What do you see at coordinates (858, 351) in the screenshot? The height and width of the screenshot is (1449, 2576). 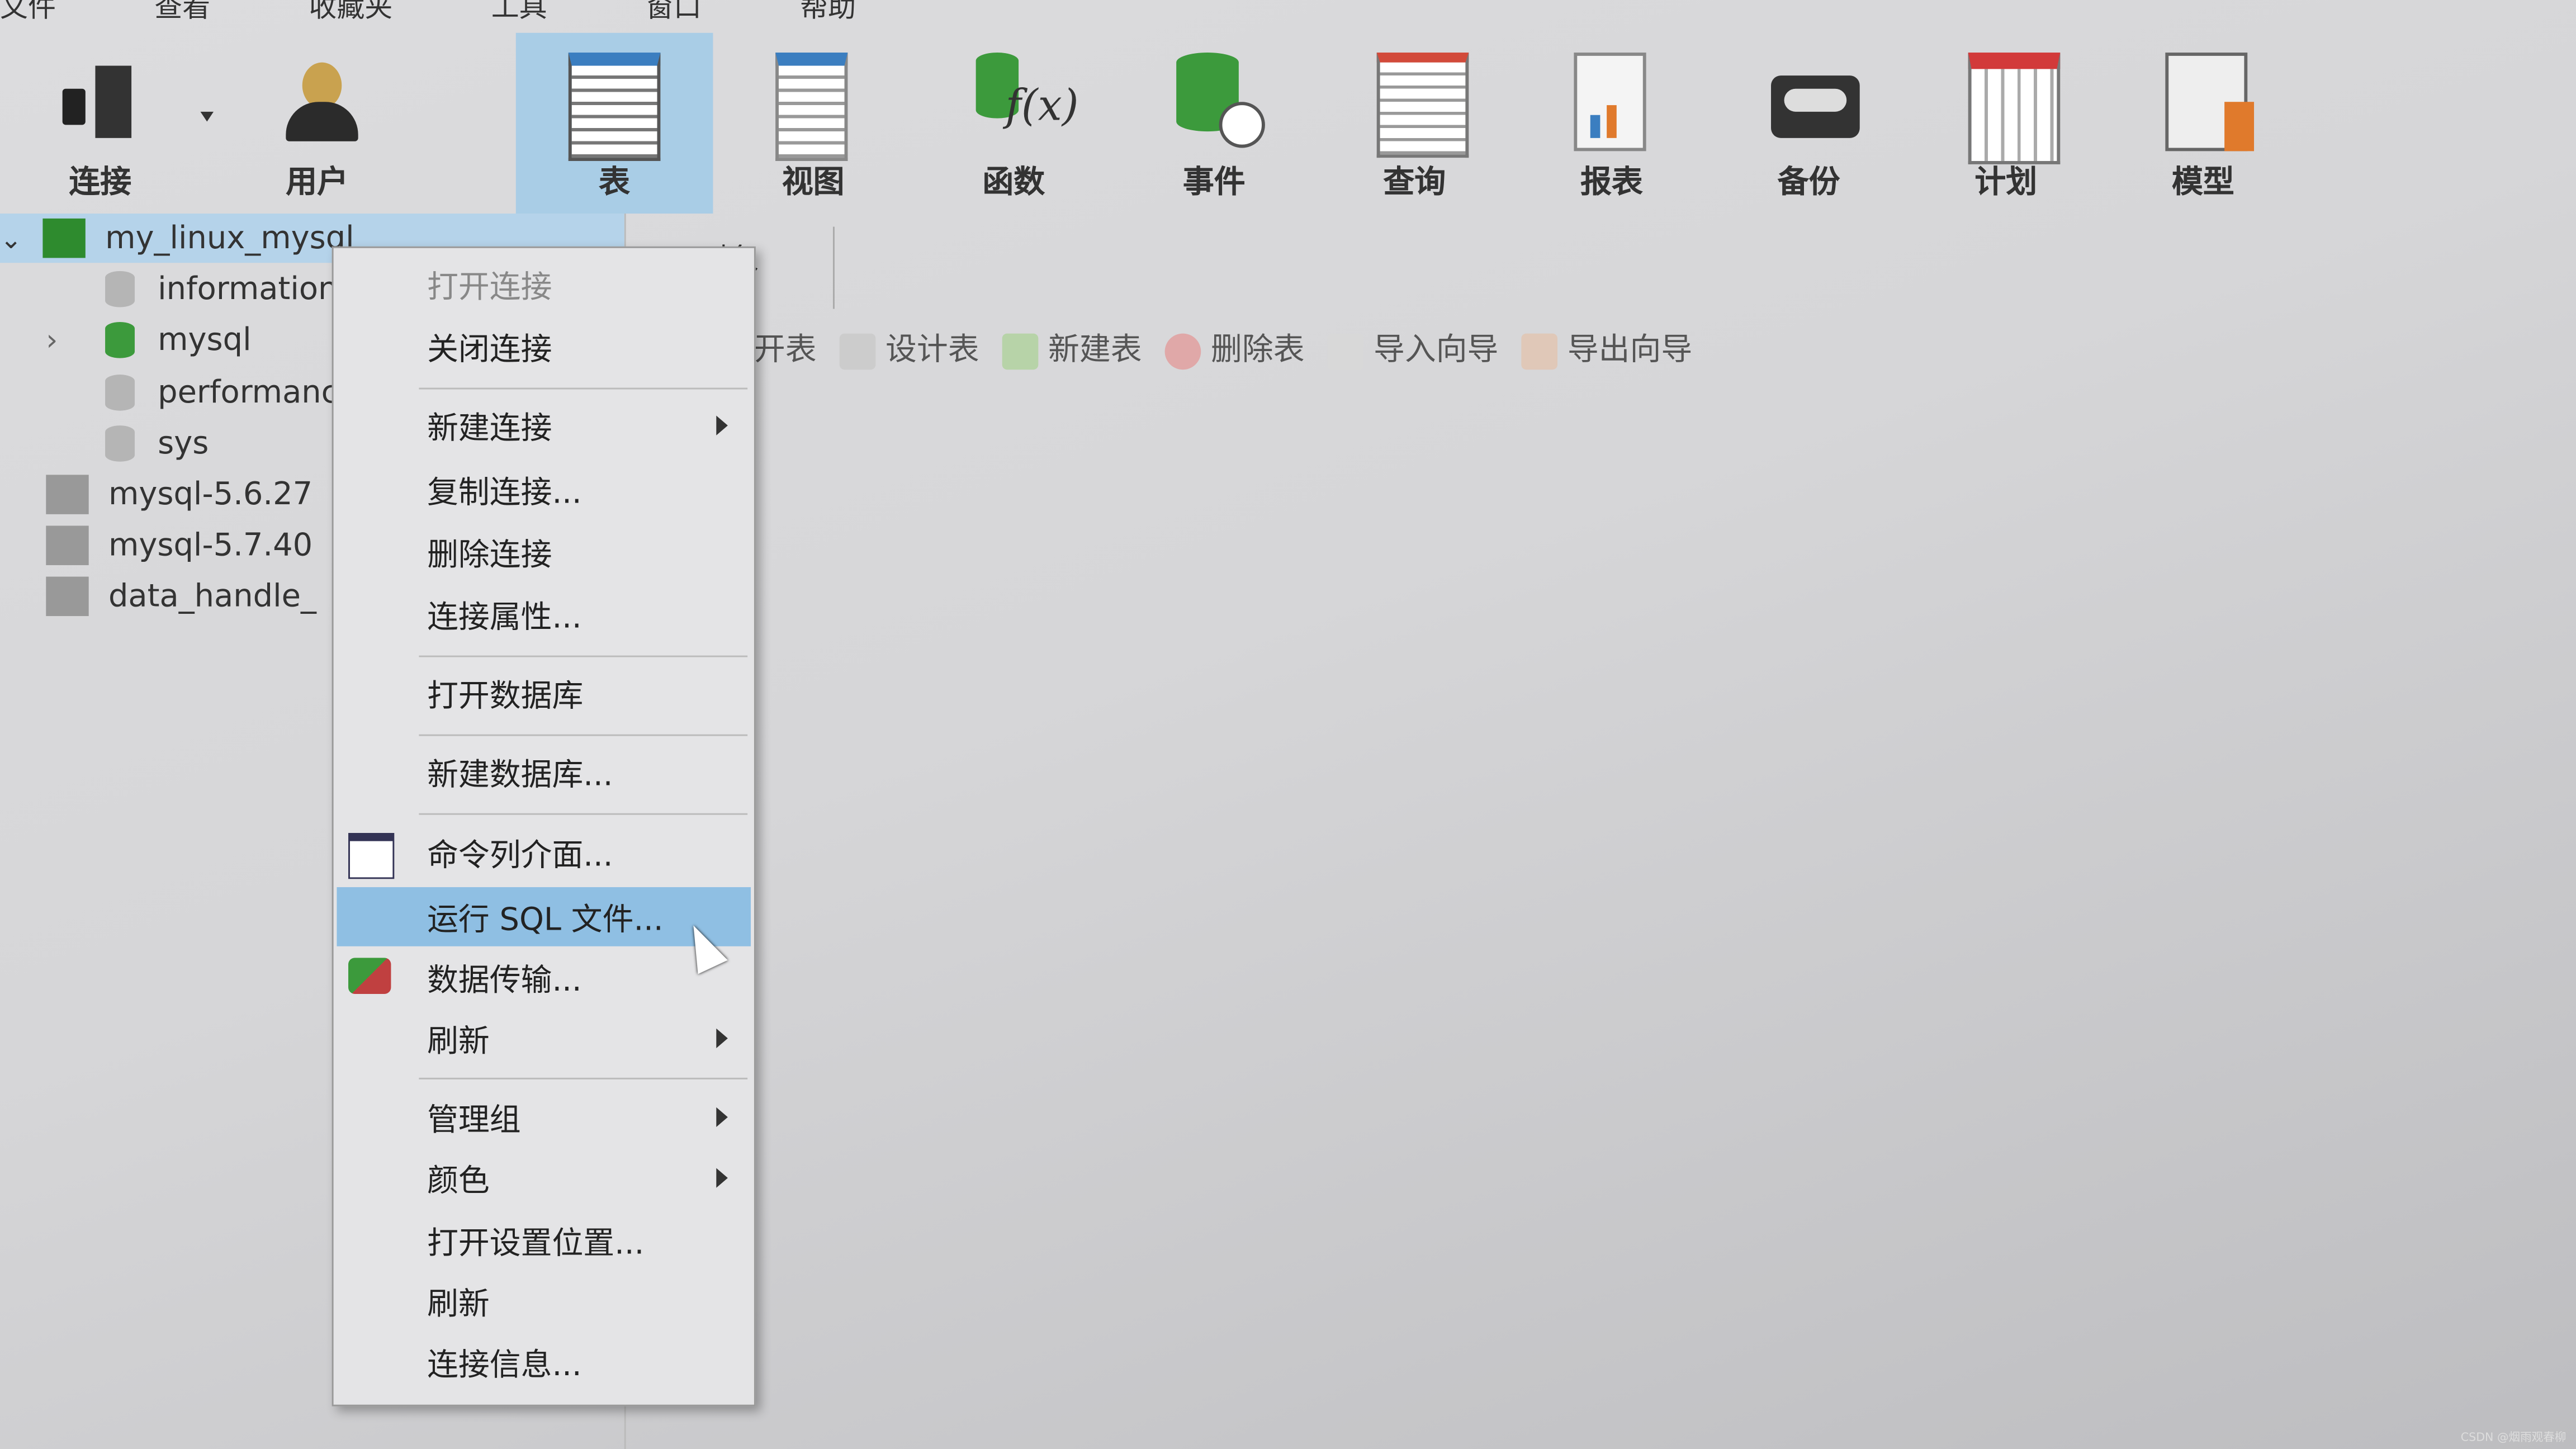 I see `design-icon` at bounding box center [858, 351].